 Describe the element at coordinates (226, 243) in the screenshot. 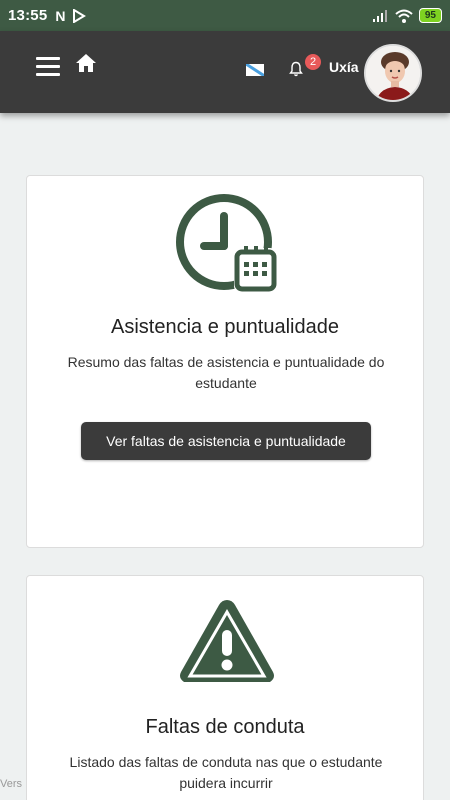

I see `clock-calendar-icon` at that location.